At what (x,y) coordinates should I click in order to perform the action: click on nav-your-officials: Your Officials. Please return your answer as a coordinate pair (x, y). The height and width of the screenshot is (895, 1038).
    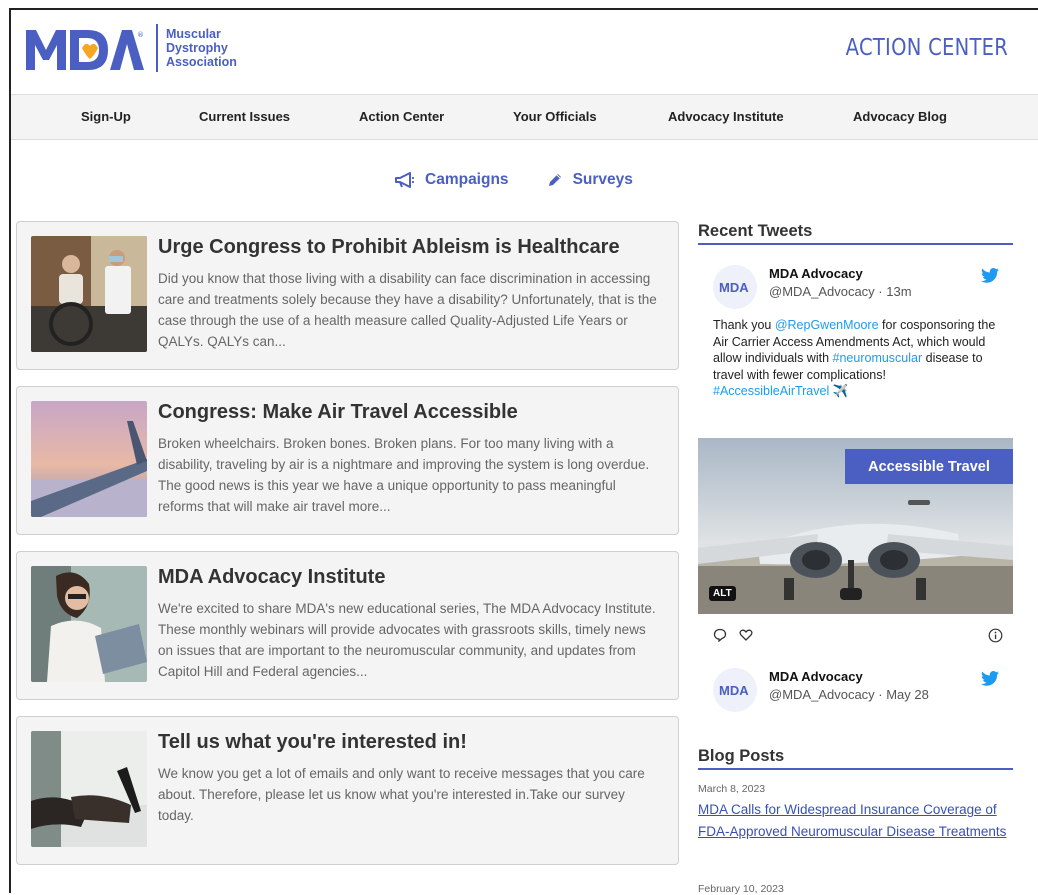
    Looking at the image, I should click on (555, 116).